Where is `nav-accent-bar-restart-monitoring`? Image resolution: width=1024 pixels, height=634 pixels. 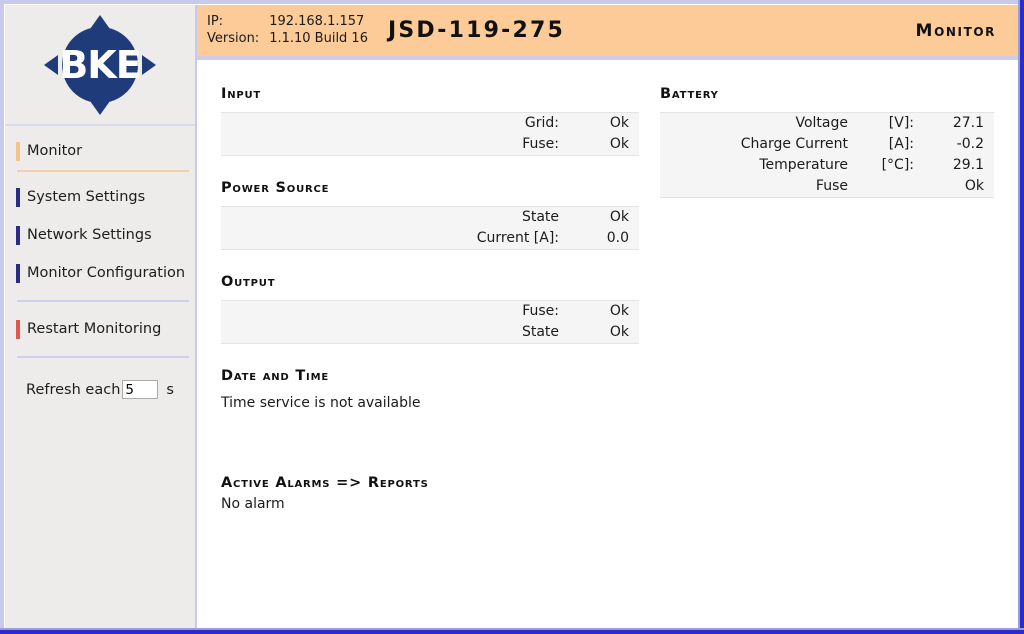 nav-accent-bar-restart-monitoring is located at coordinates (18, 329).